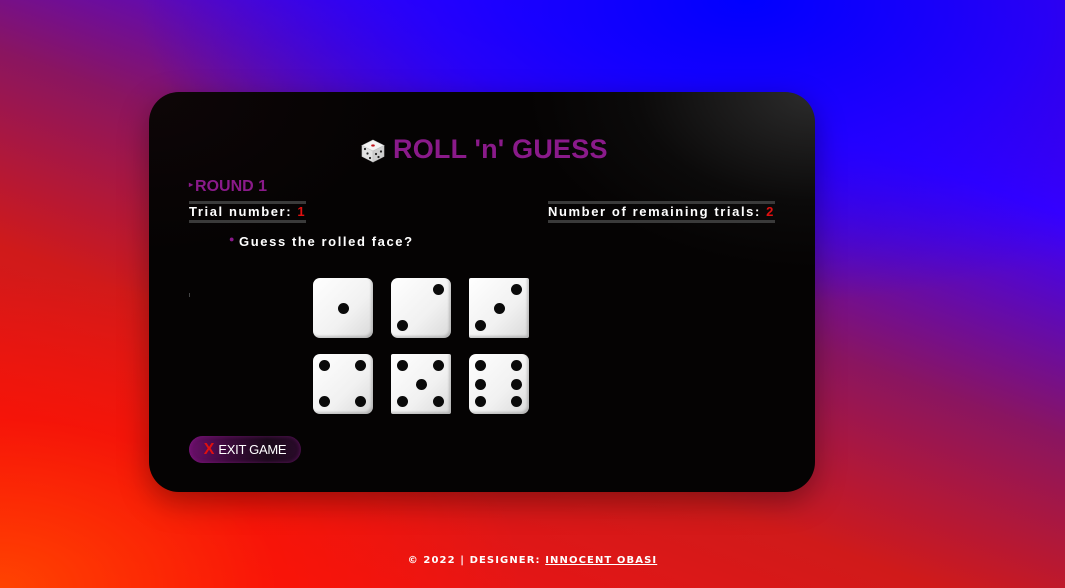 The width and height of the screenshot is (1065, 588). What do you see at coordinates (373, 150) in the screenshot?
I see `dice-icon` at bounding box center [373, 150].